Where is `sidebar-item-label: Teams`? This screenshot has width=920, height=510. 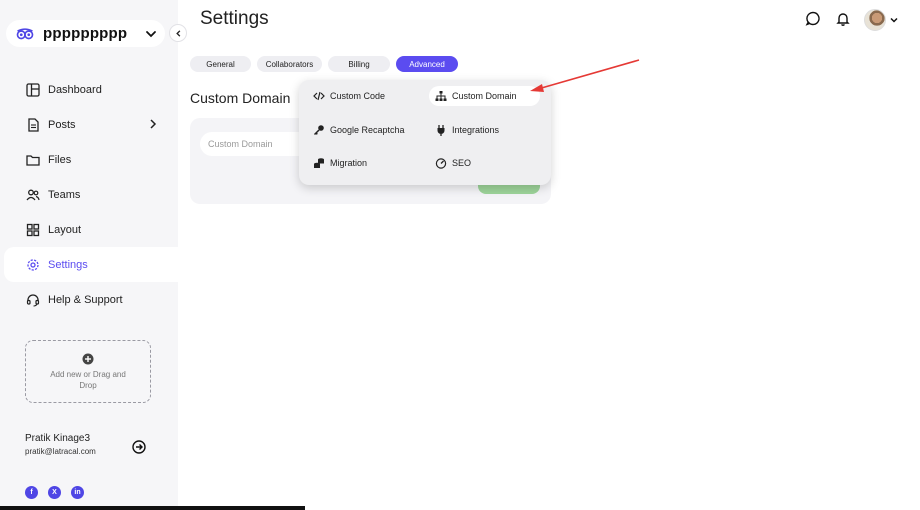
sidebar-item-label: Teams is located at coordinates (64, 194).